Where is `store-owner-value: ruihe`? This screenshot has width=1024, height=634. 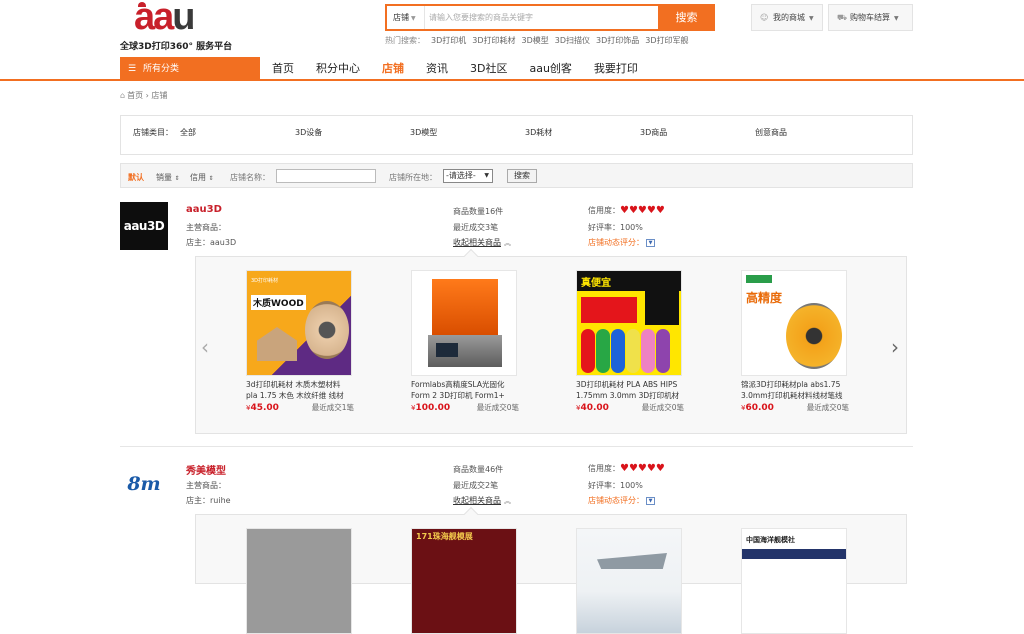
store-owner-value: ruihe is located at coordinates (220, 500).